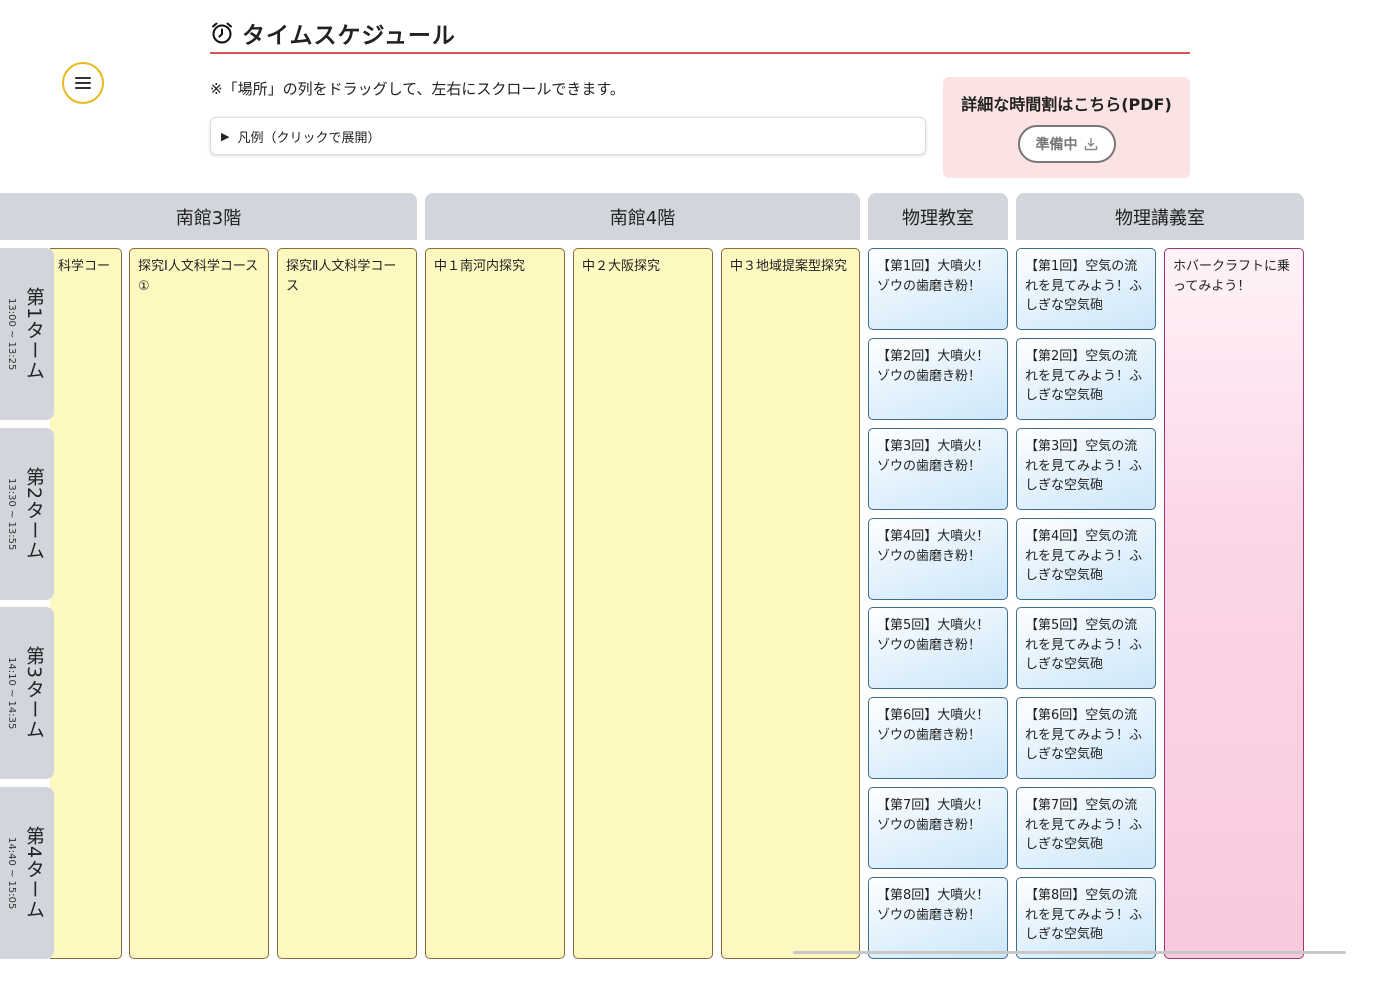 This screenshot has height=985, width=1400. Describe the element at coordinates (1086, 289) in the screenshot. I see `event-air-cannon: 【第1回】空気の流れを見てみよう！ふしぎな空気砲` at that location.